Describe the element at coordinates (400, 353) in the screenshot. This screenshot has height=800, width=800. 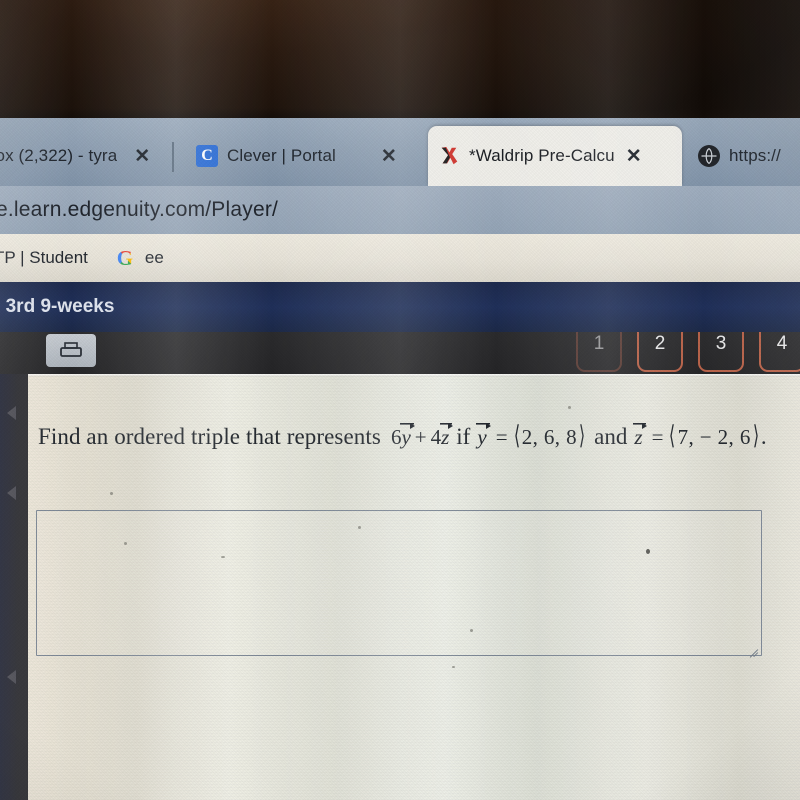
I see `activity-toolbar: 1 2 3 4` at that location.